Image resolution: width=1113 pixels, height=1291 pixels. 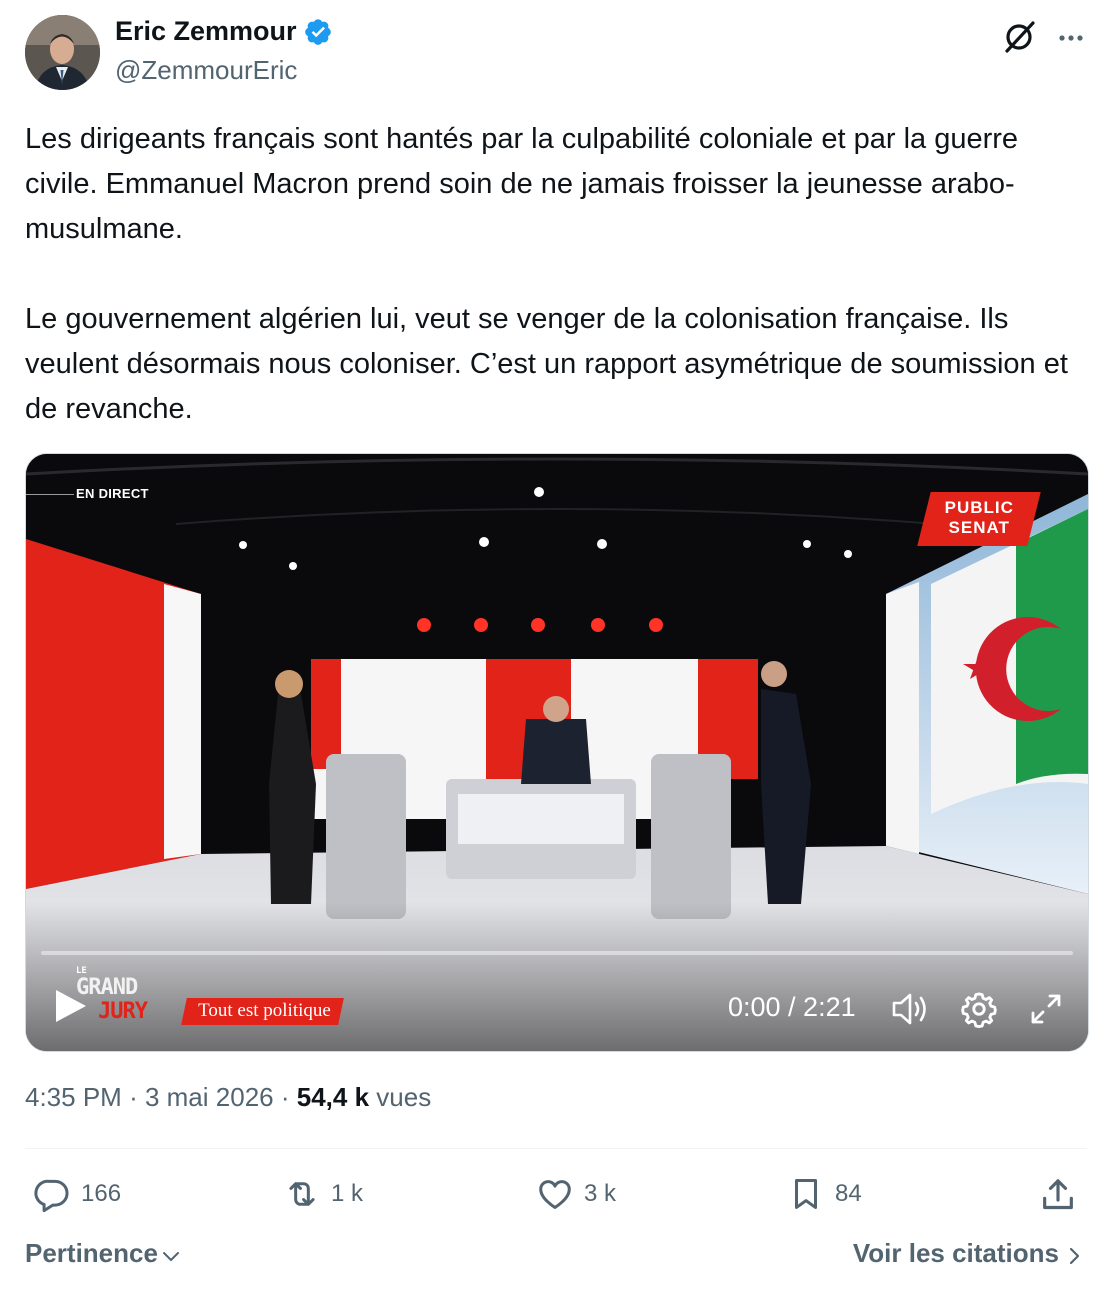 I want to click on reply-icon, so click(x=51, y=1196).